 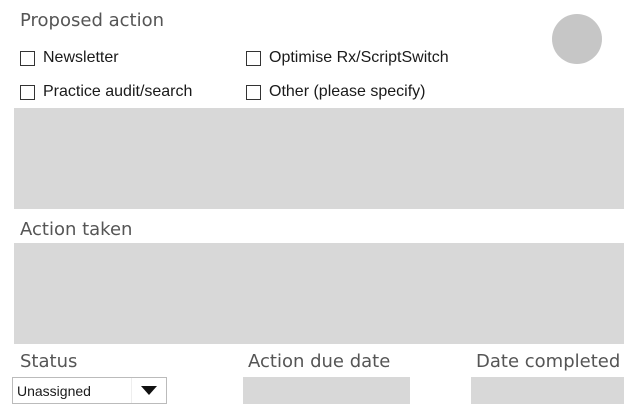 What do you see at coordinates (548, 361) in the screenshot?
I see `date-completed-label: Date completed` at bounding box center [548, 361].